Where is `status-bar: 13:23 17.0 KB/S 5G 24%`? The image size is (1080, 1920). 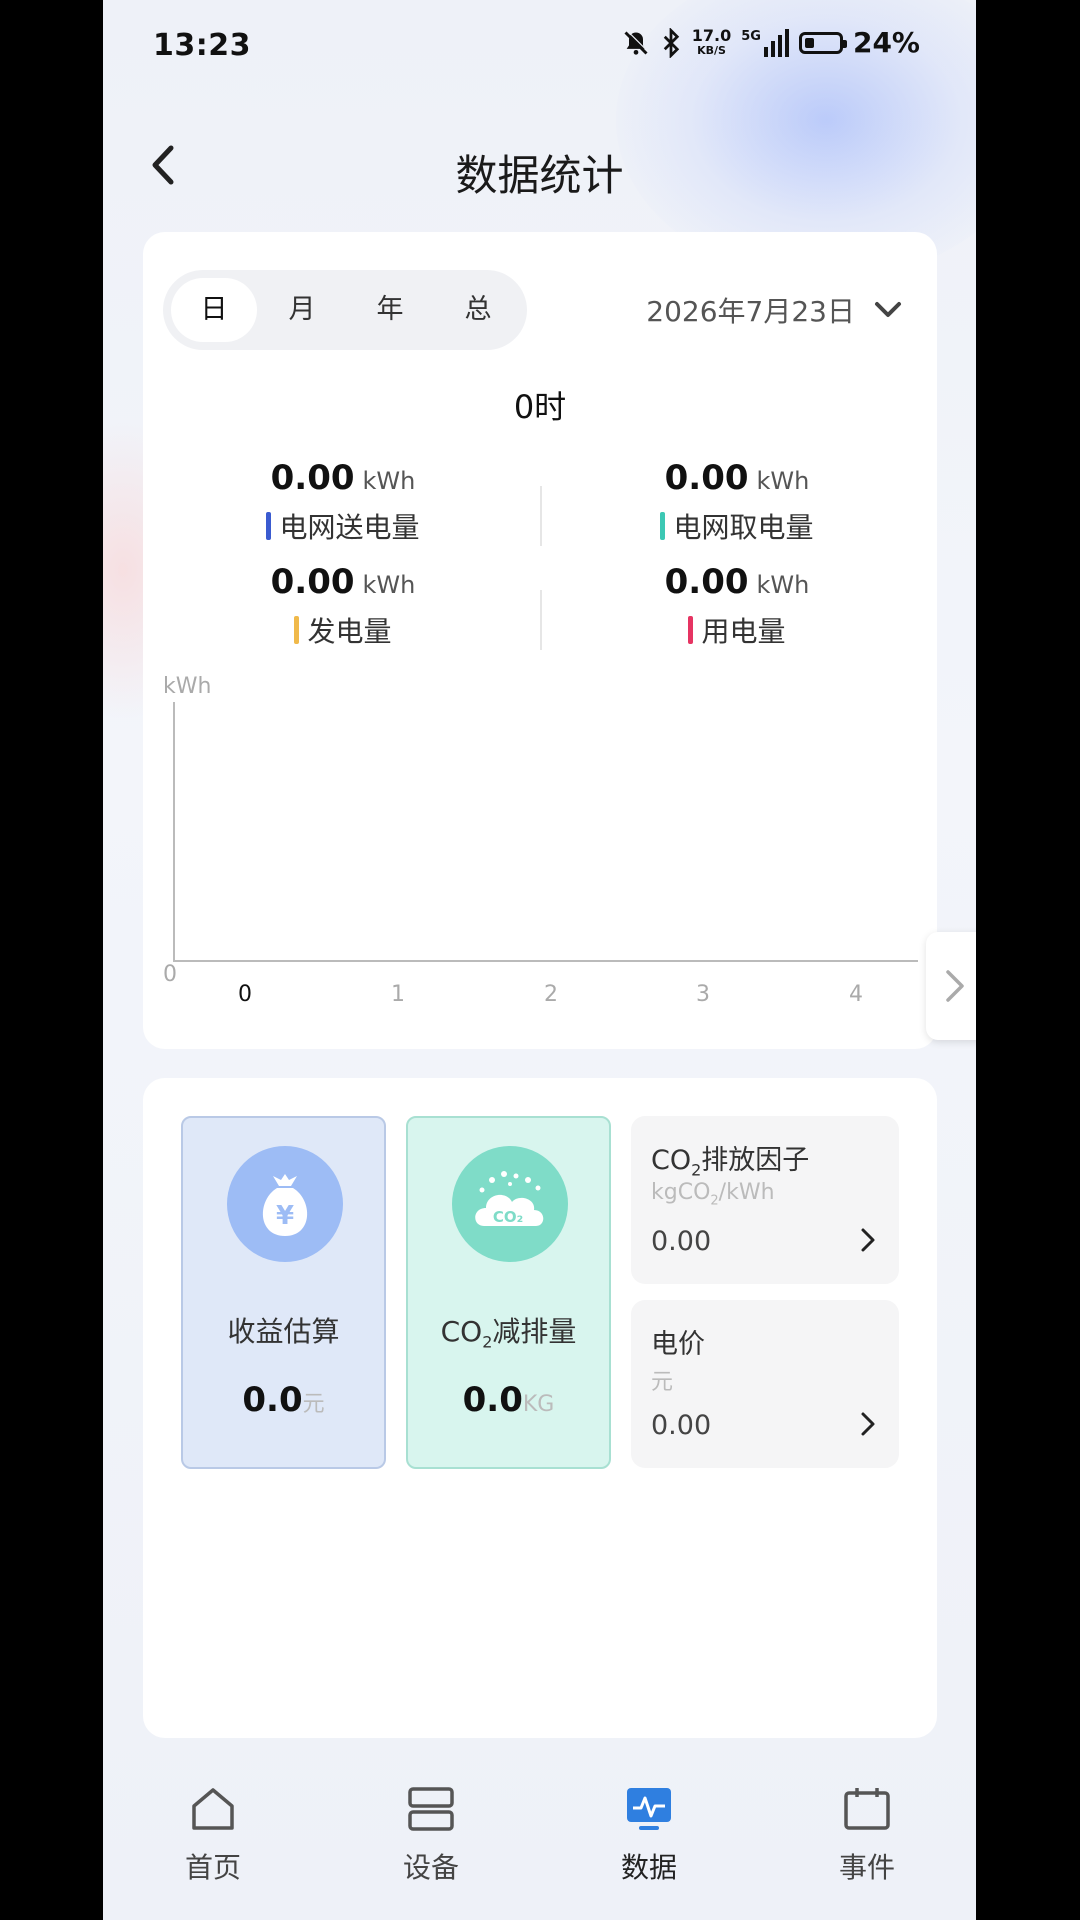
status-bar: 13:23 17.0 KB/S 5G 24% is located at coordinates (539, 48).